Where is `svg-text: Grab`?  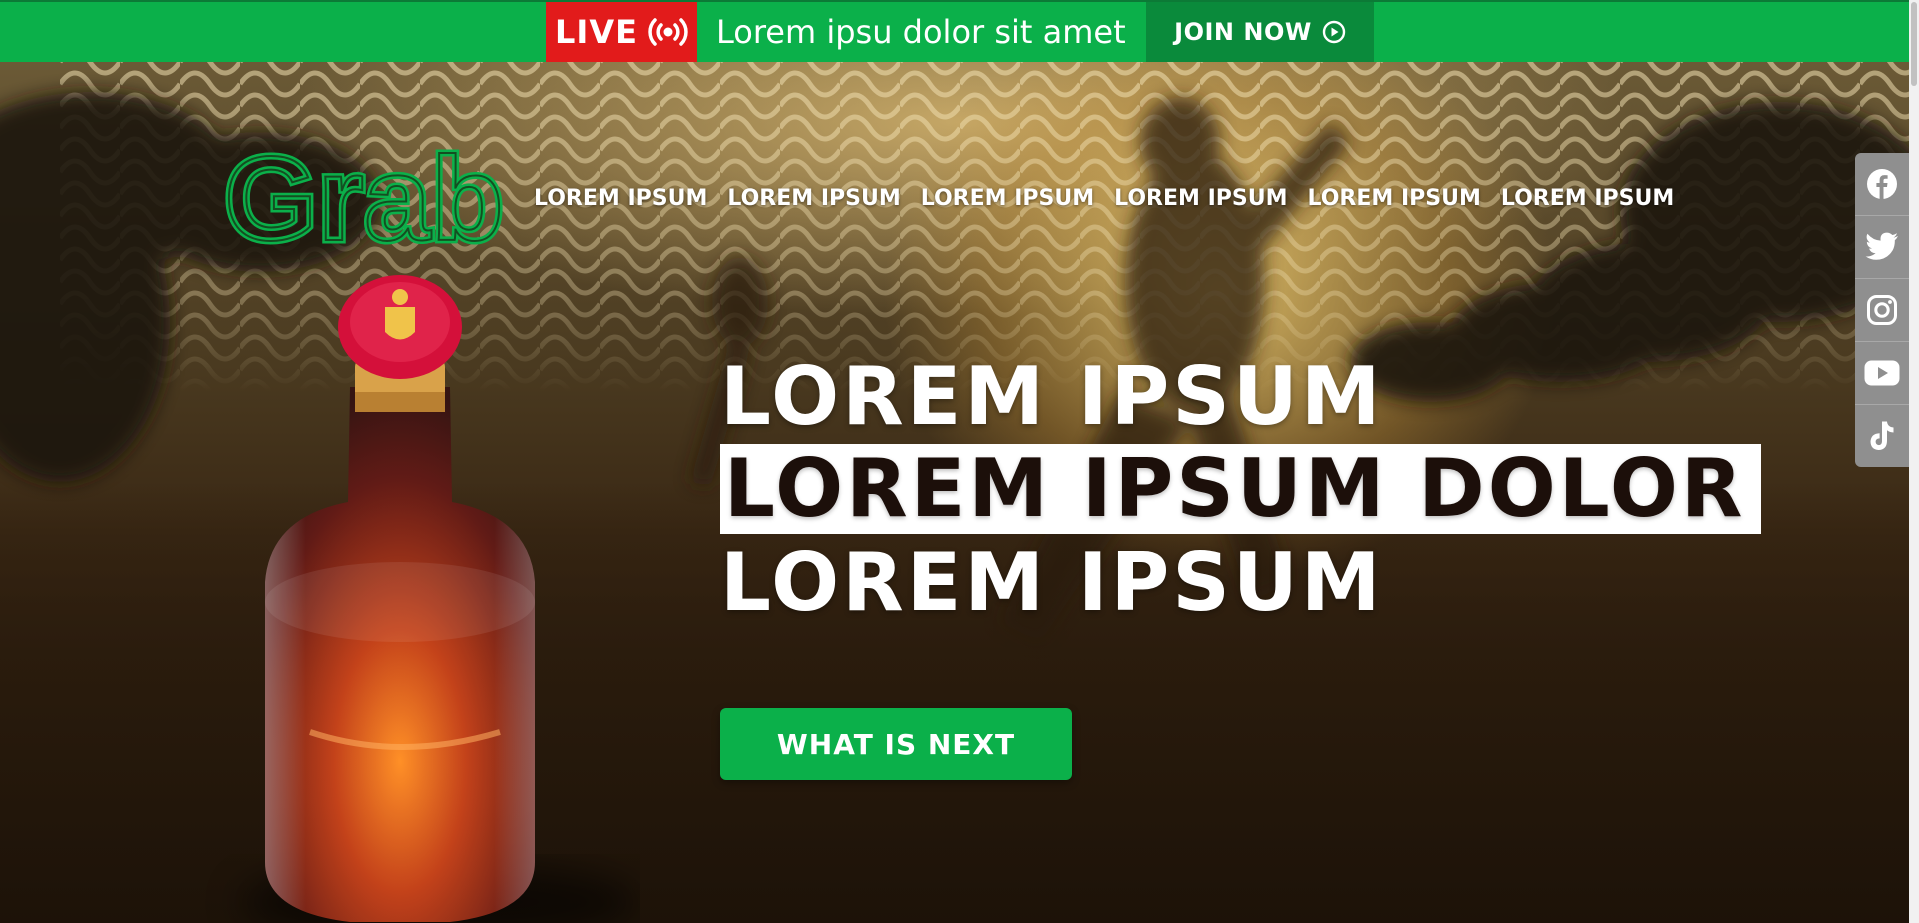 svg-text: Grab is located at coordinates (364, 199).